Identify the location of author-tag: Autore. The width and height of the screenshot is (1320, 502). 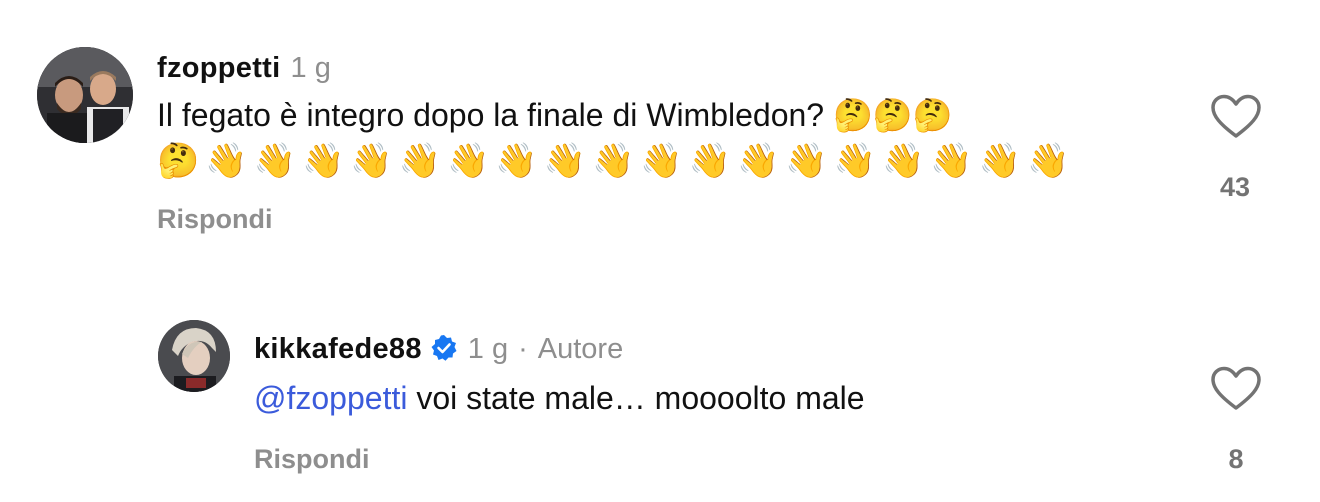
(580, 349).